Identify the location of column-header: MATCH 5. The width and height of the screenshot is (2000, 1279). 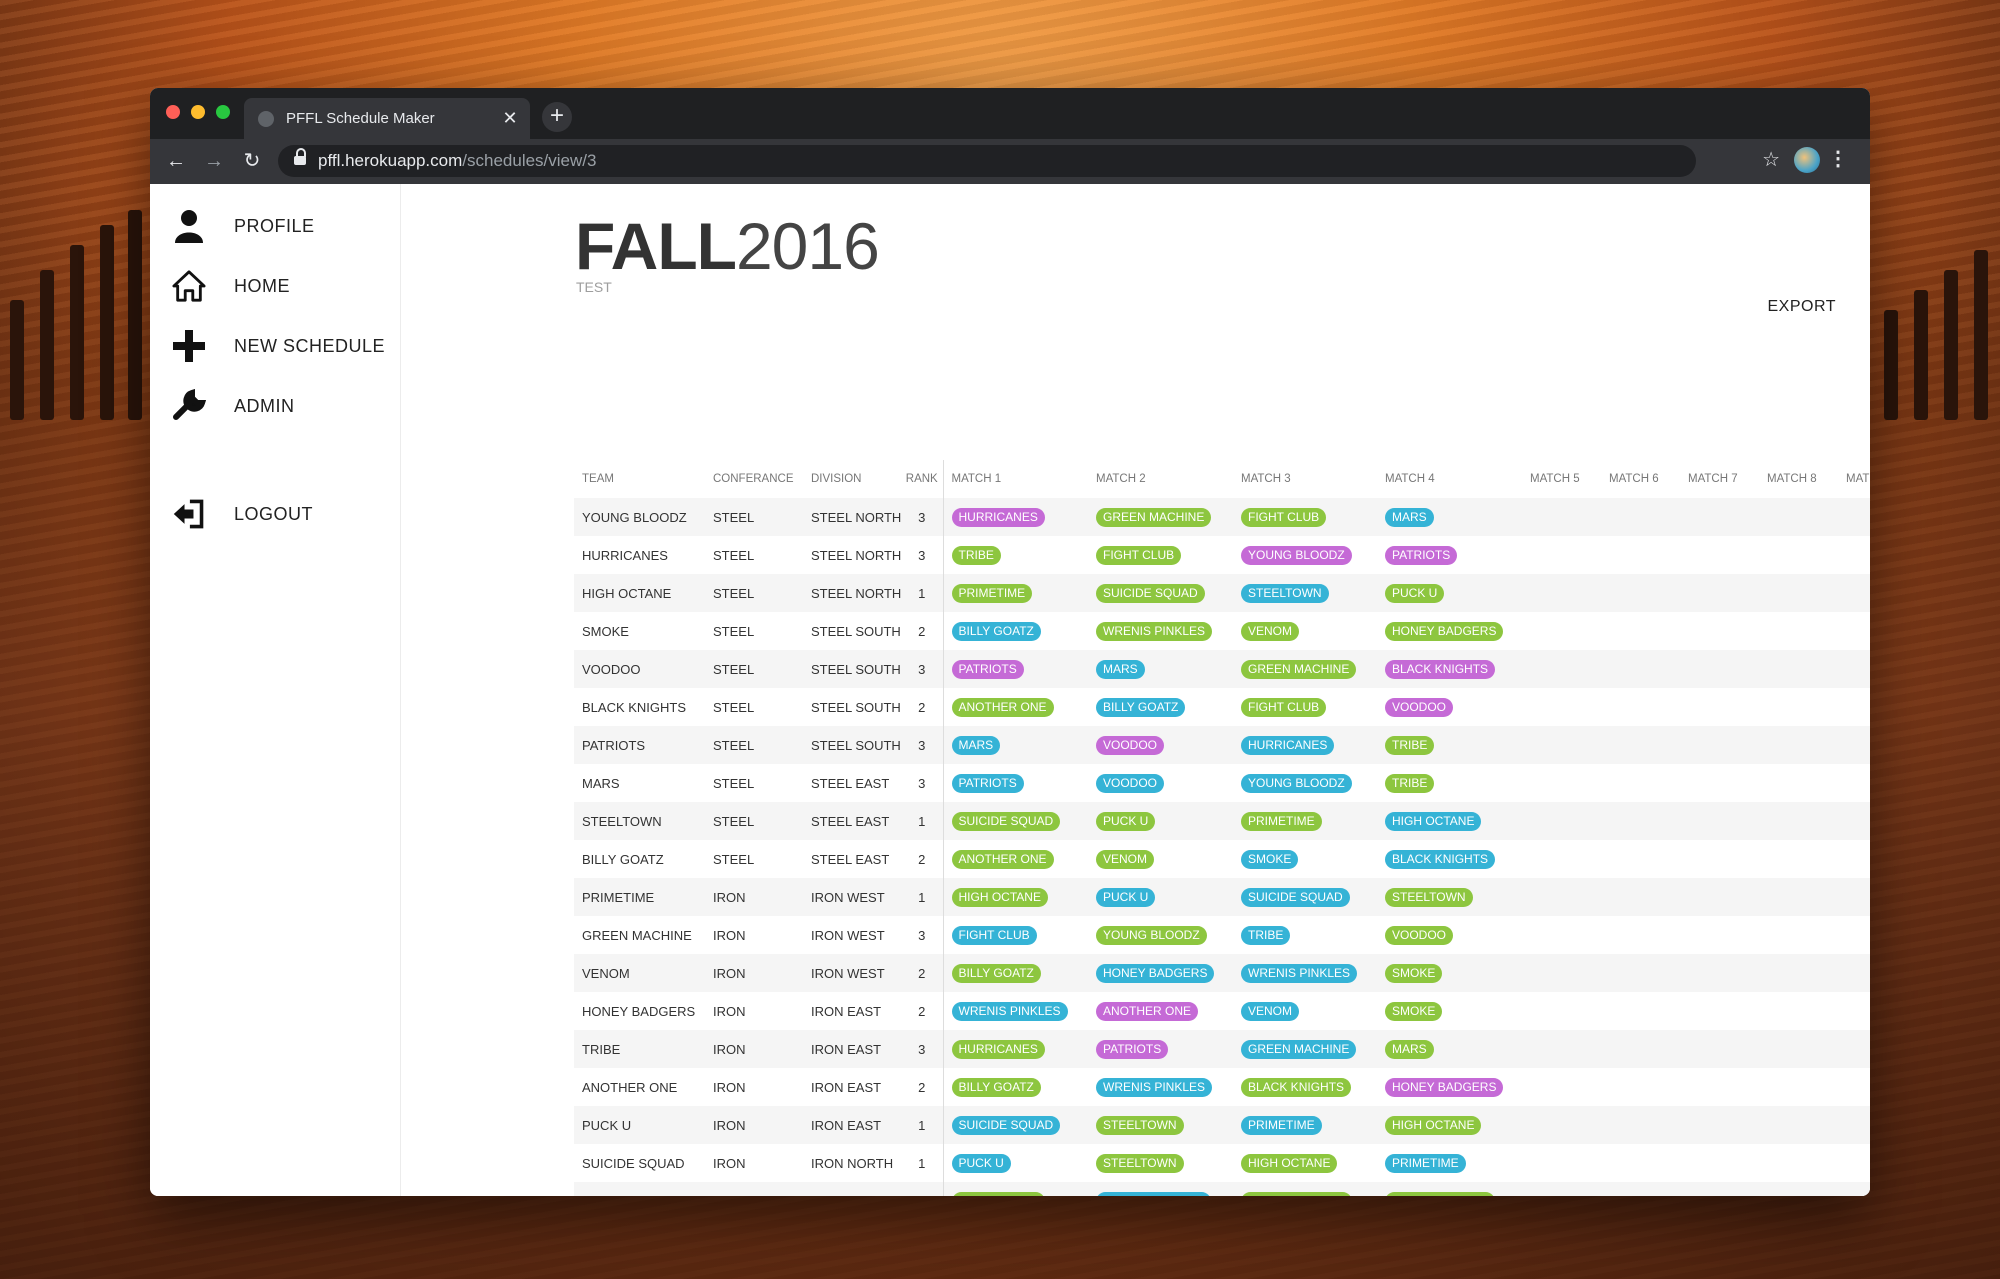
(1561, 479).